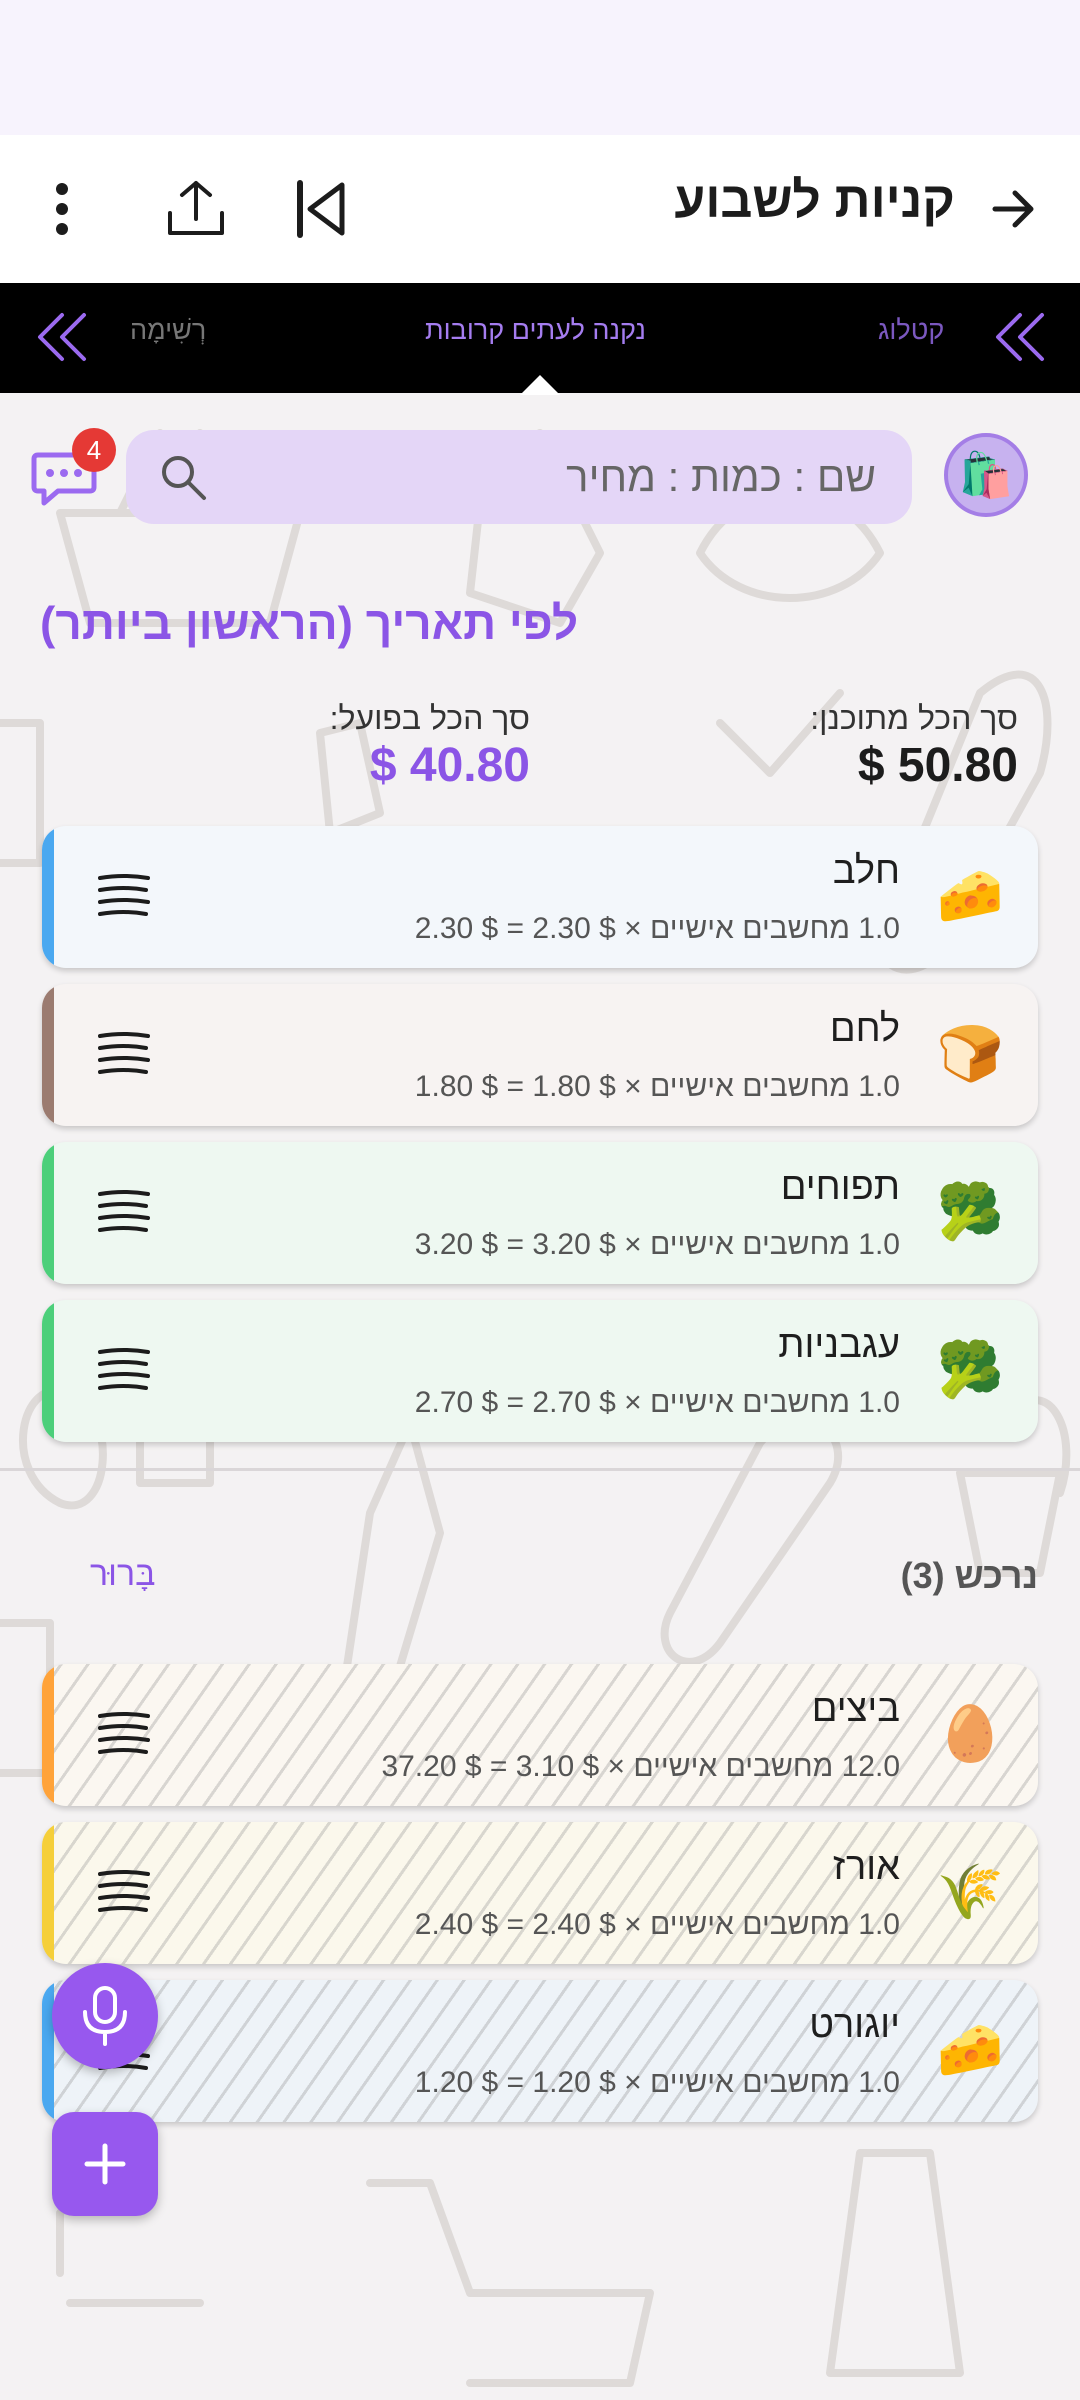 The height and width of the screenshot is (2400, 1080). What do you see at coordinates (94, 450) in the screenshot?
I see `notification-badge: 4` at bounding box center [94, 450].